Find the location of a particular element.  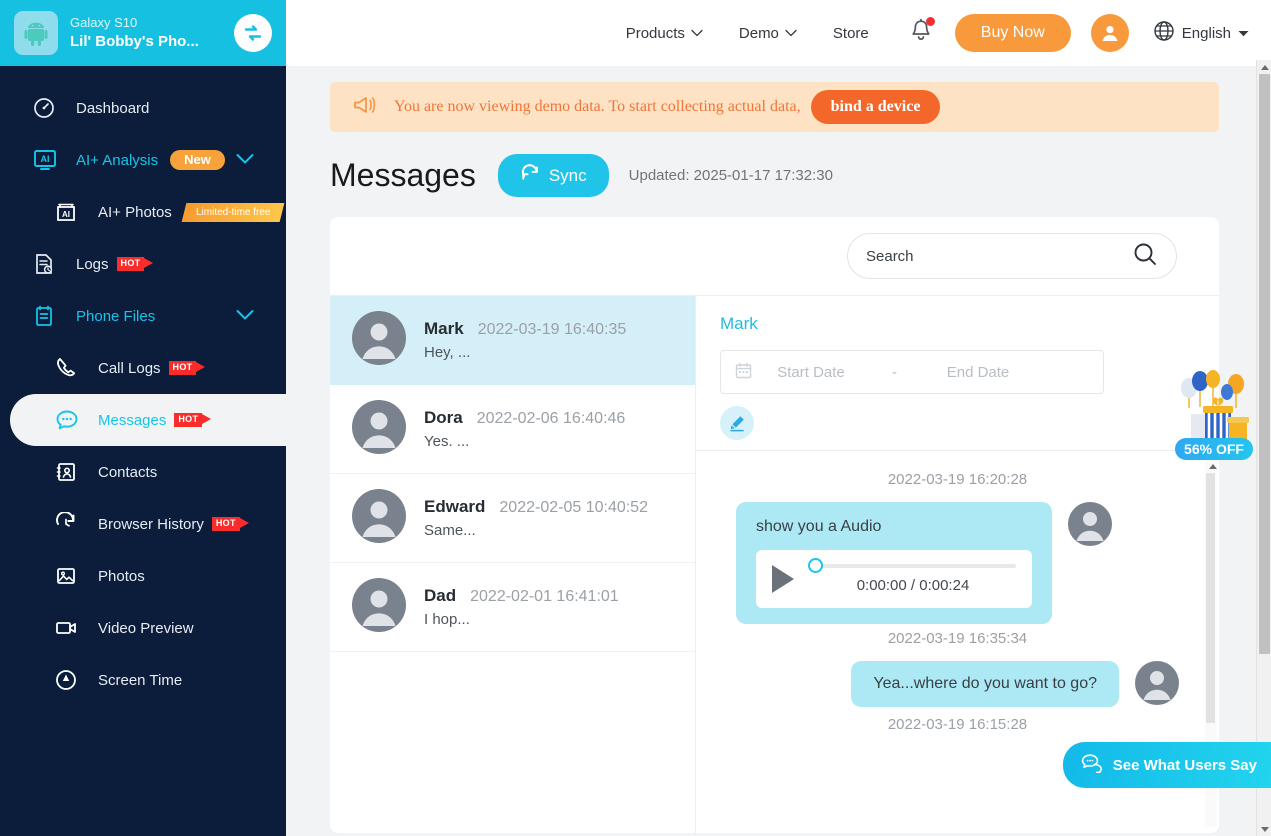

audio-progress-knob is located at coordinates (815, 565).